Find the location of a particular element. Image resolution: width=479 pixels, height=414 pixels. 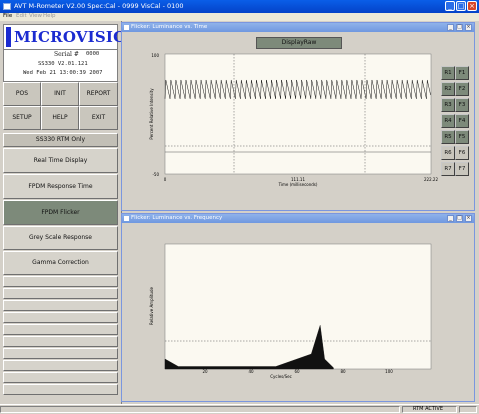

status-text: RTM ACTIVE is located at coordinates (429, 409).